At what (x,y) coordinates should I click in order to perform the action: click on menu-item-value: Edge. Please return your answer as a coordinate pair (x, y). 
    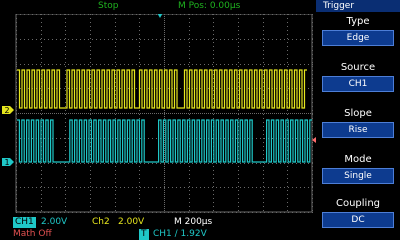
    Looking at the image, I should click on (358, 38).